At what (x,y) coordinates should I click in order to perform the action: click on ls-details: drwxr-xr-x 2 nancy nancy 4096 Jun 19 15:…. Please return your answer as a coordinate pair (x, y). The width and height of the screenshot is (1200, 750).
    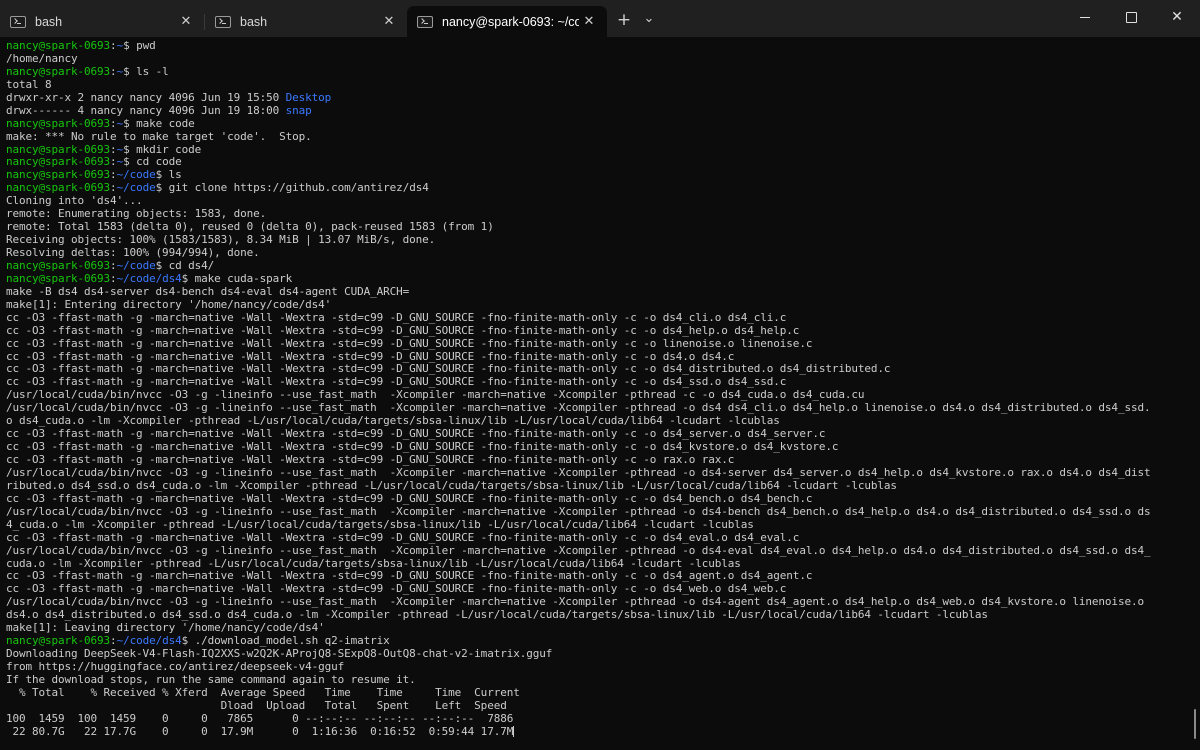
    Looking at the image, I should click on (146, 97).